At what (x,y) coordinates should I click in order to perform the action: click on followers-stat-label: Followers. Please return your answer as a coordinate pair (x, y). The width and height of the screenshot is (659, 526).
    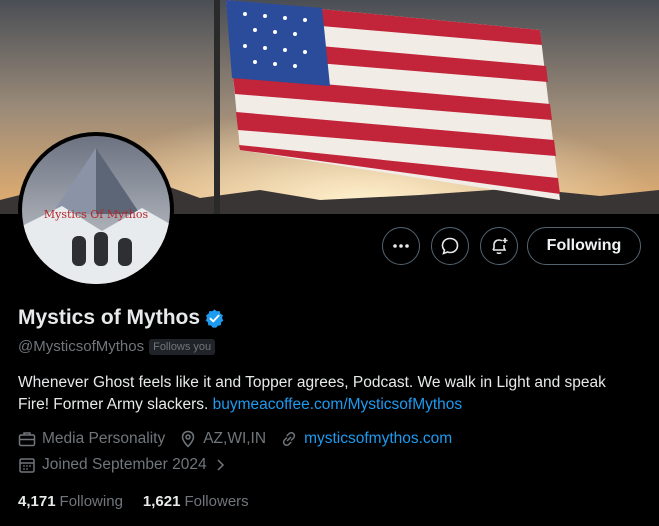
    Looking at the image, I should click on (216, 501).